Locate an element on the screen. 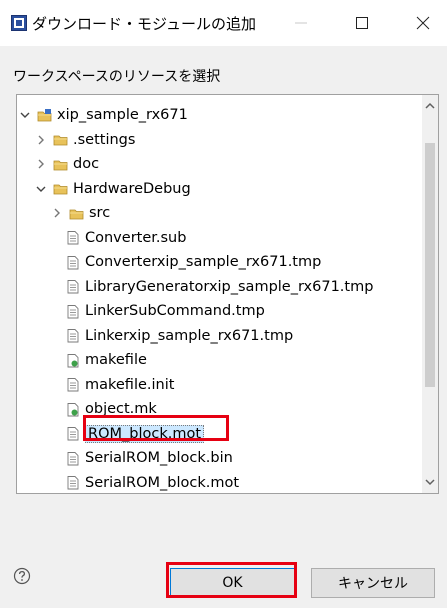 The height and width of the screenshot is (608, 447). tree-item: SerialROM_block.bin is located at coordinates (149, 458).